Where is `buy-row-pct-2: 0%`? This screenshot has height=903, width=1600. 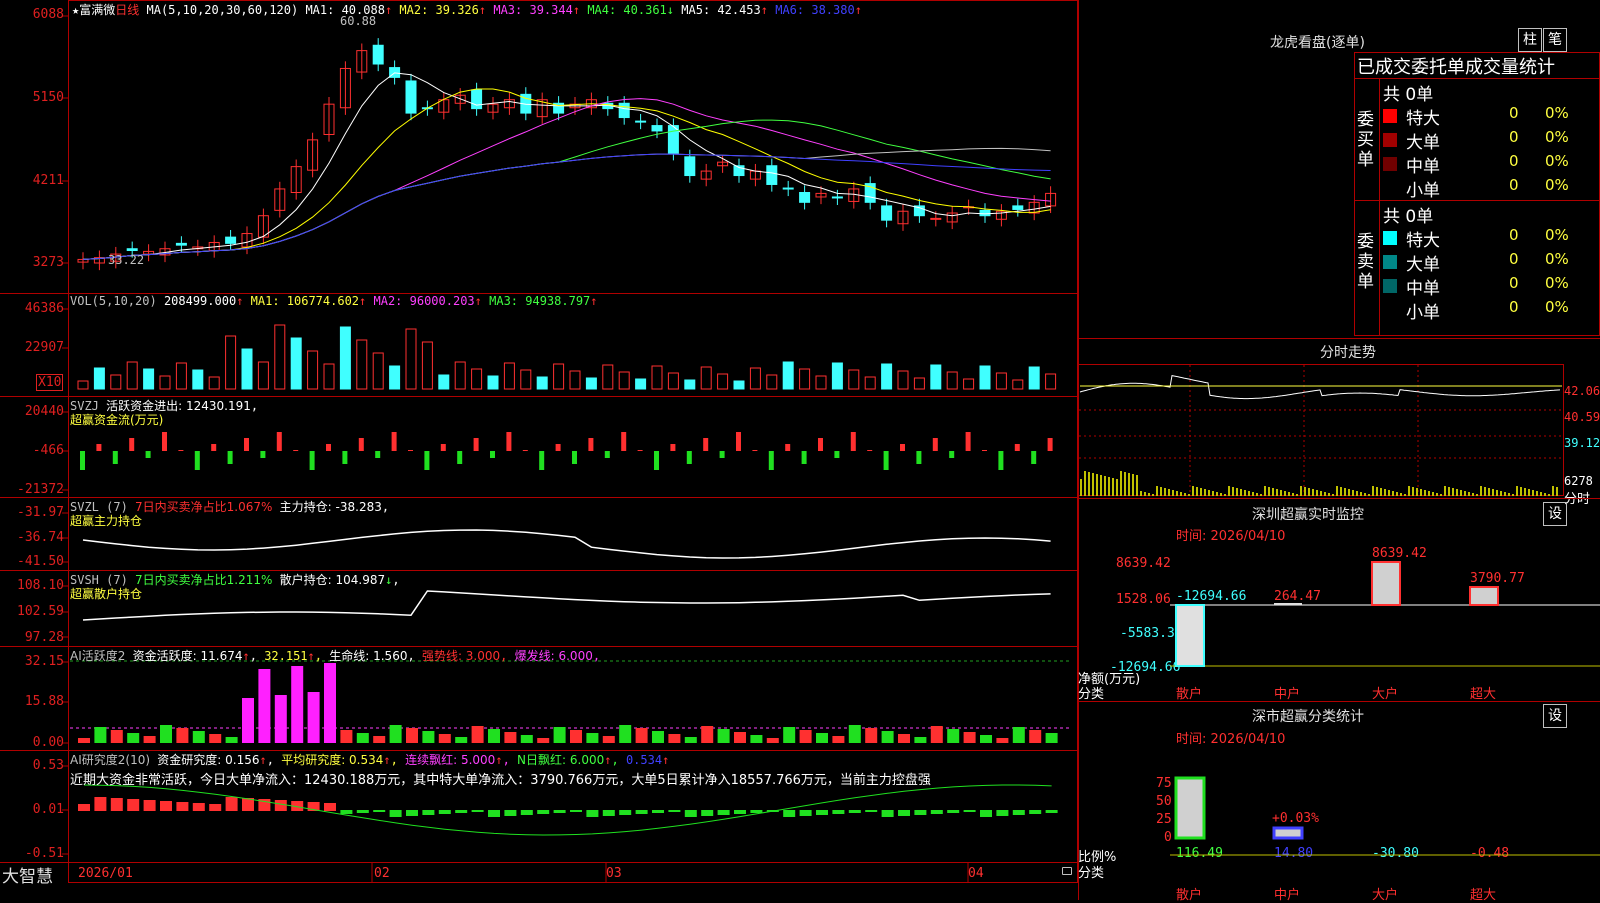
buy-row-pct-2: 0% is located at coordinates (1557, 161).